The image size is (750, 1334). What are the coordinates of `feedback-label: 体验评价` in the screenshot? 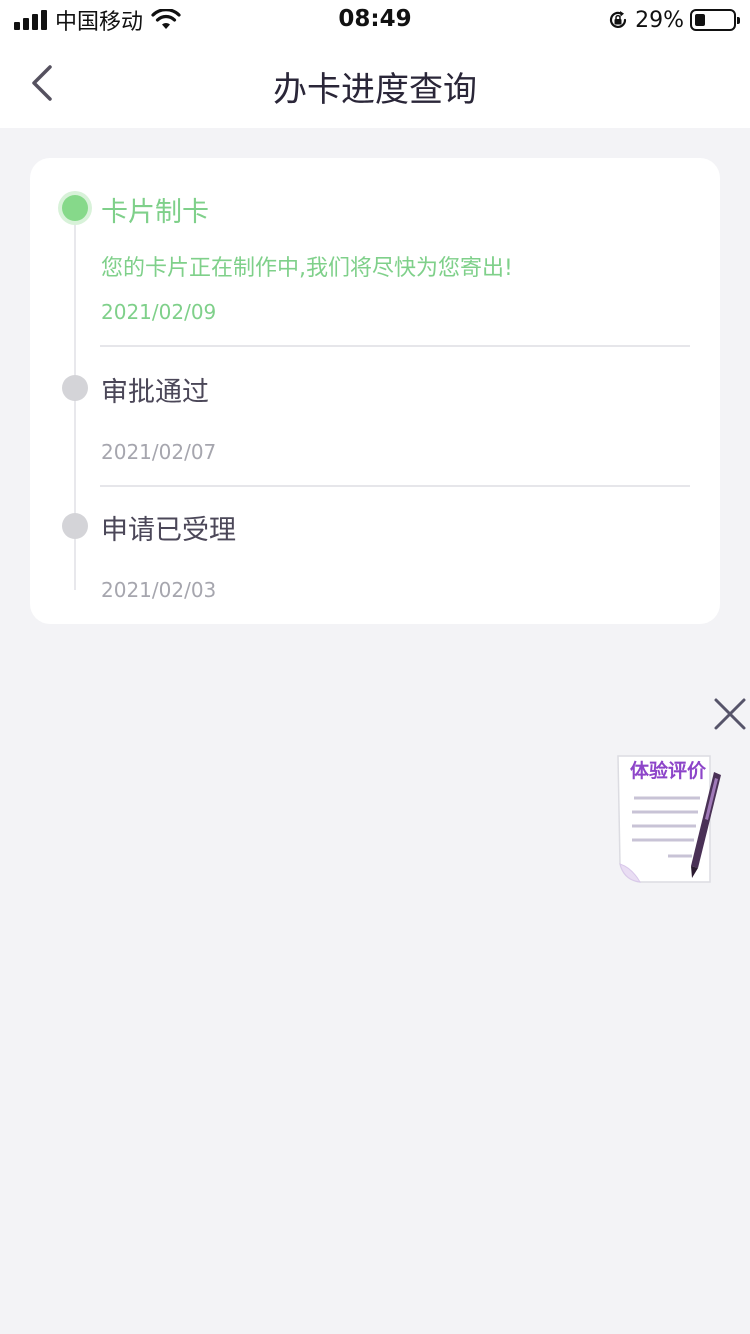 It's located at (667, 771).